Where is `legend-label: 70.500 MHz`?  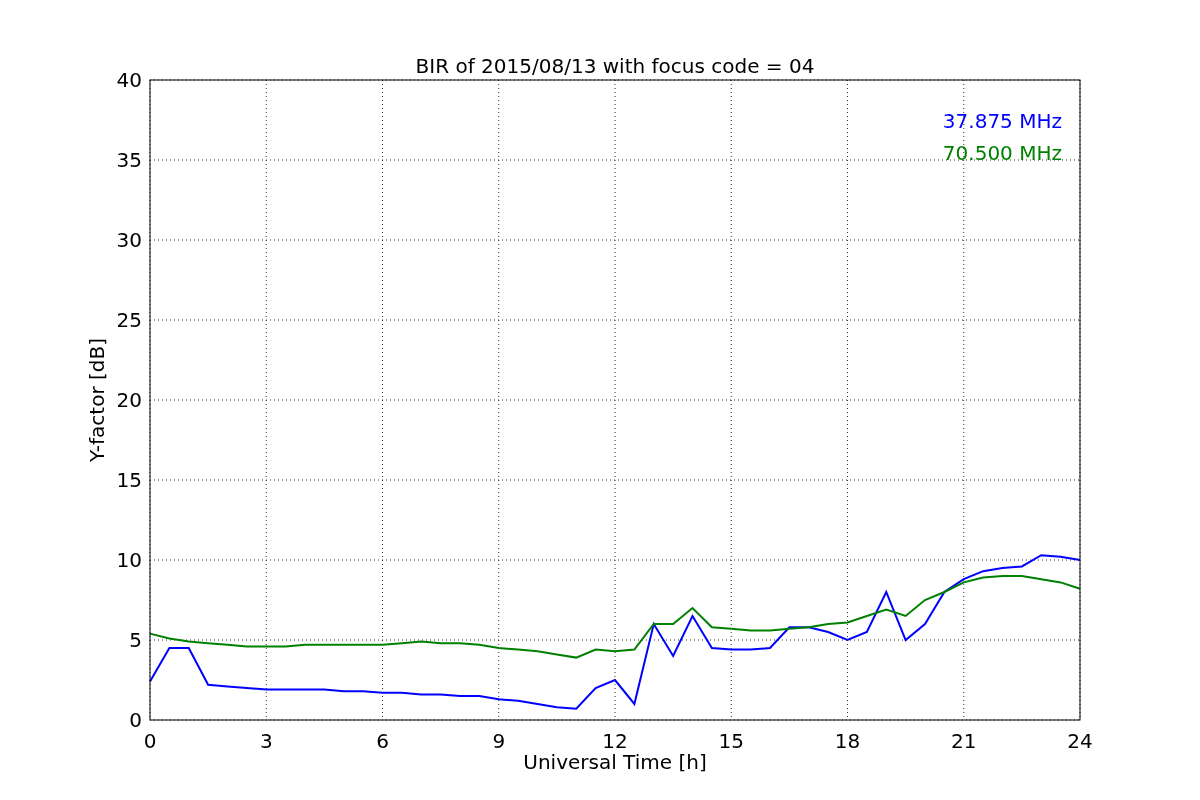 legend-label: 70.500 MHz is located at coordinates (1002, 153).